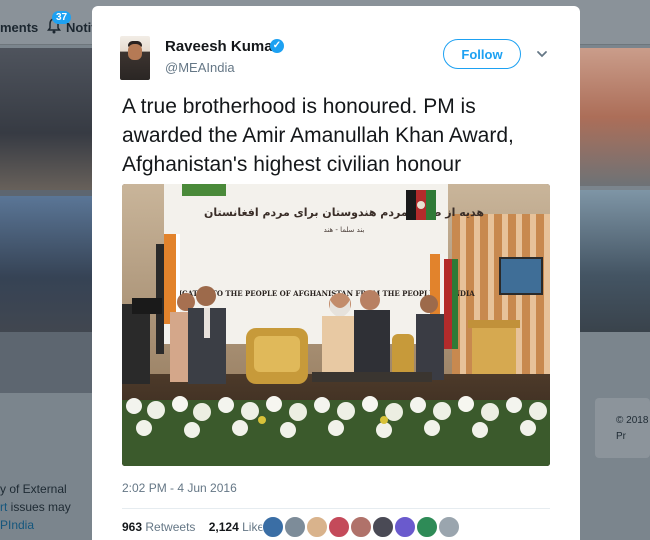  I want to click on verified-badge-icon: ✓, so click(277, 46).